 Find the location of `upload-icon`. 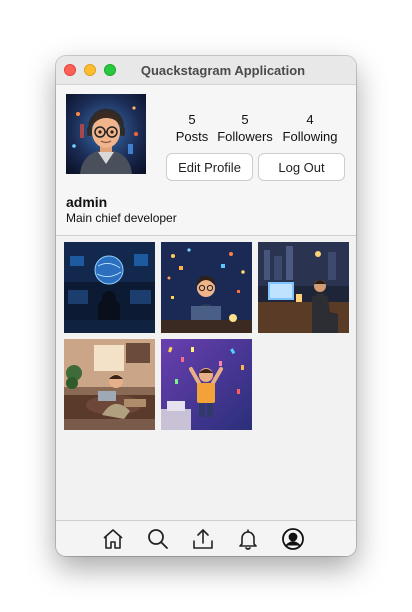

upload-icon is located at coordinates (203, 539).